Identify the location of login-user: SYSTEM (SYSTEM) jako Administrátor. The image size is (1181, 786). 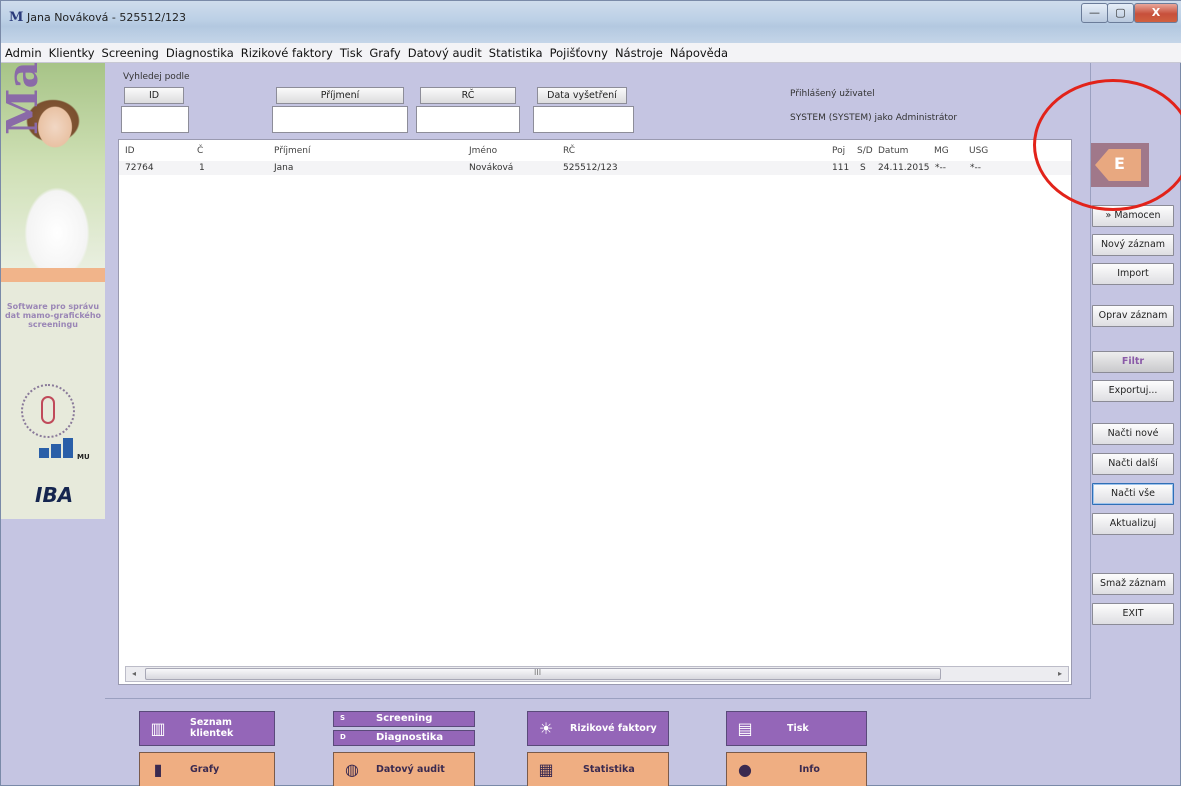
(874, 118).